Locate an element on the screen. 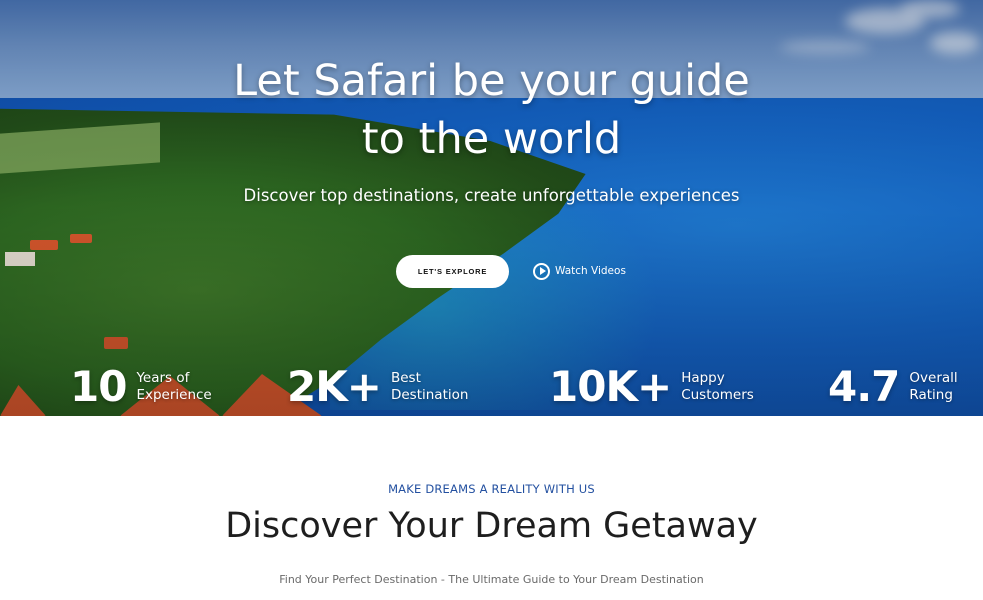  stat-value: 10K+ is located at coordinates (610, 386).